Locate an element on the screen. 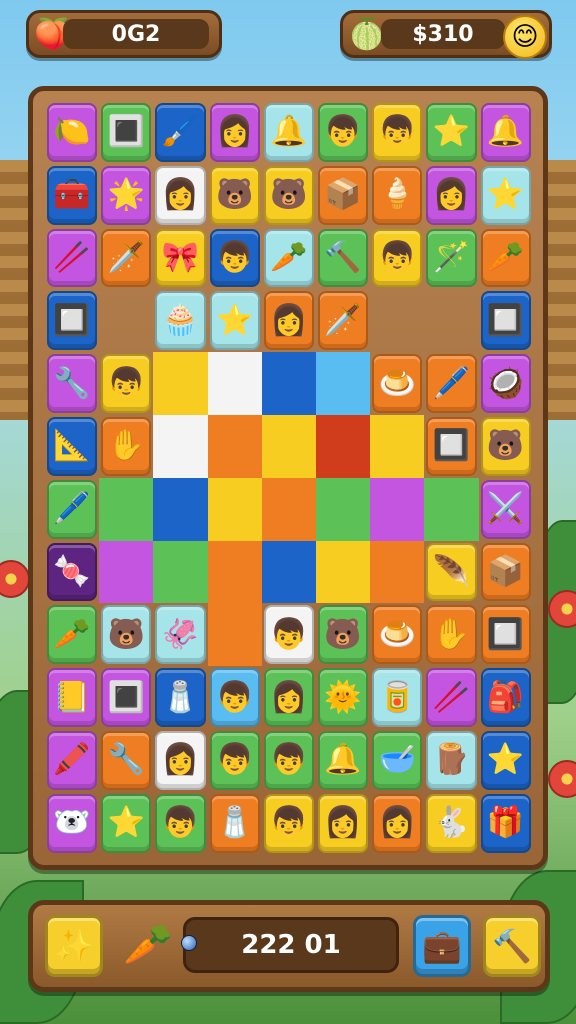 Image resolution: width=576 pixels, height=1024 pixels. fruit-counter: 🍑 0G2 is located at coordinates (124, 34).